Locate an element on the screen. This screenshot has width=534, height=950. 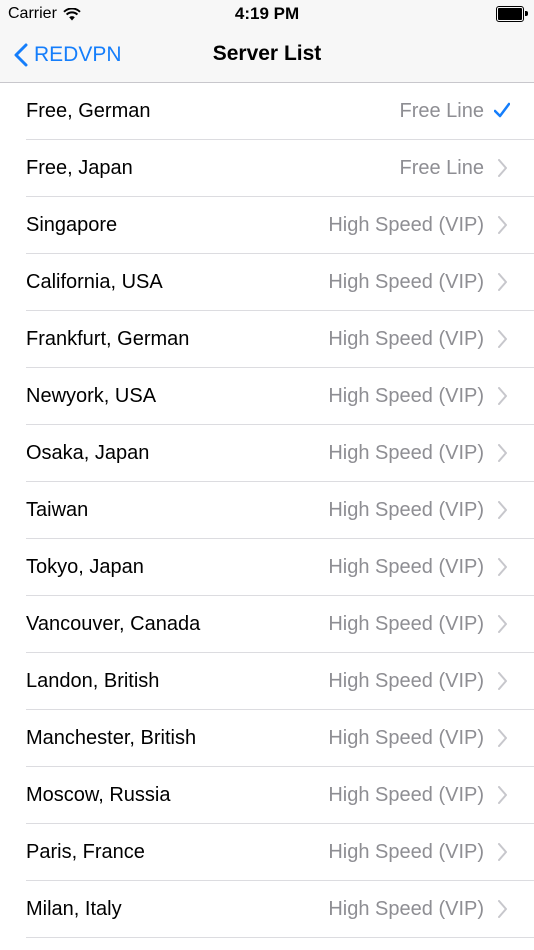
server-row: Taiwan High Speed (VIP) is located at coordinates (267, 510).